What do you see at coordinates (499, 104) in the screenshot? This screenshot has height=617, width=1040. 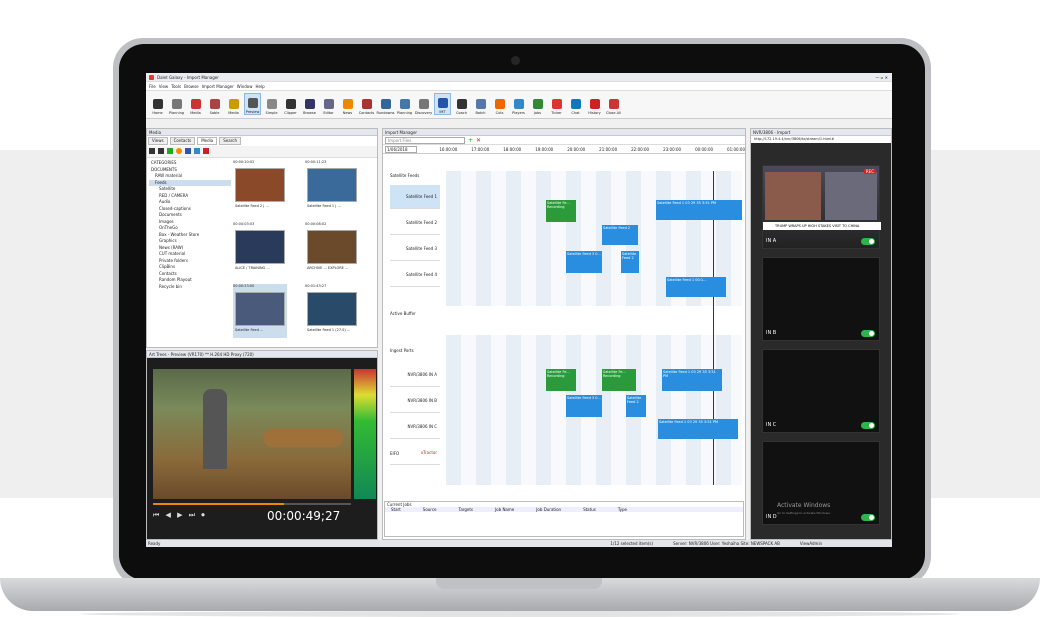 I see `ribbon-button: Cuts` at bounding box center [499, 104].